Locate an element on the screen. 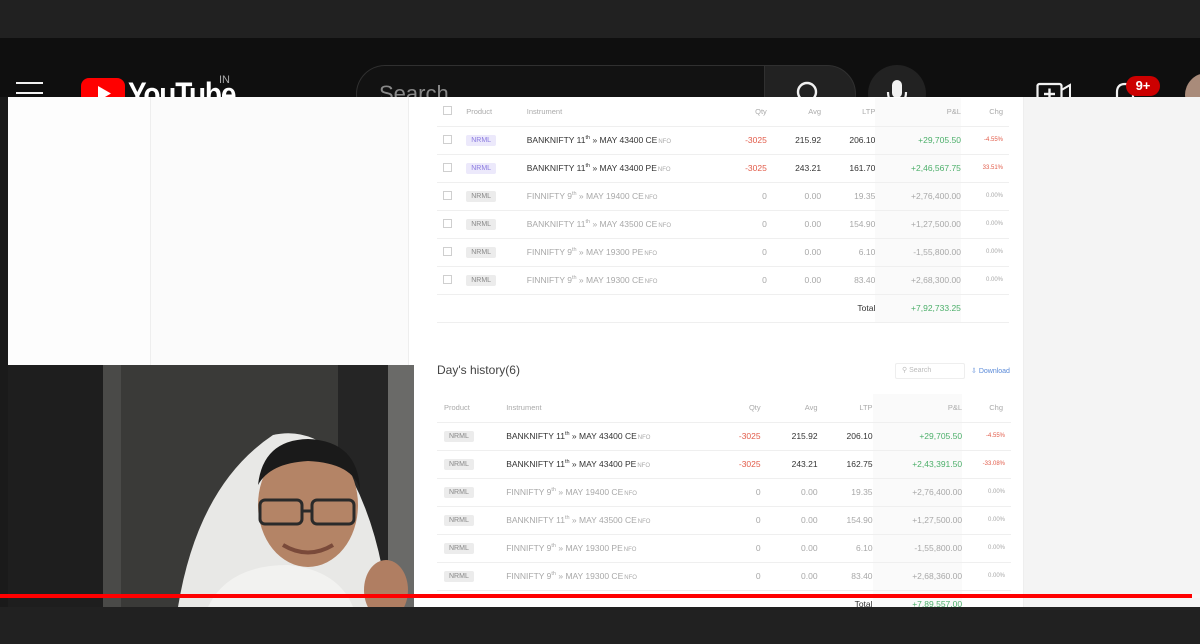 The height and width of the screenshot is (644, 1200). video-progress-played is located at coordinates (596, 596).